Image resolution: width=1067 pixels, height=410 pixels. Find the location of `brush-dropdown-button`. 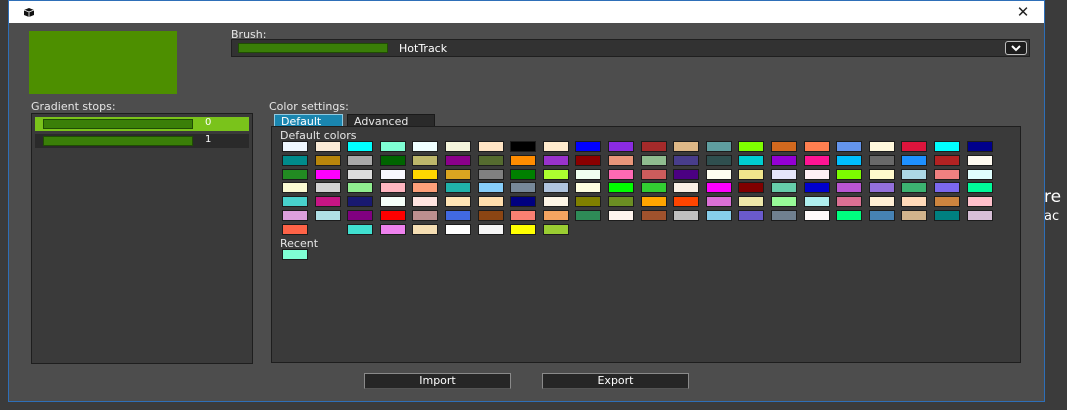

brush-dropdown-button is located at coordinates (1016, 48).